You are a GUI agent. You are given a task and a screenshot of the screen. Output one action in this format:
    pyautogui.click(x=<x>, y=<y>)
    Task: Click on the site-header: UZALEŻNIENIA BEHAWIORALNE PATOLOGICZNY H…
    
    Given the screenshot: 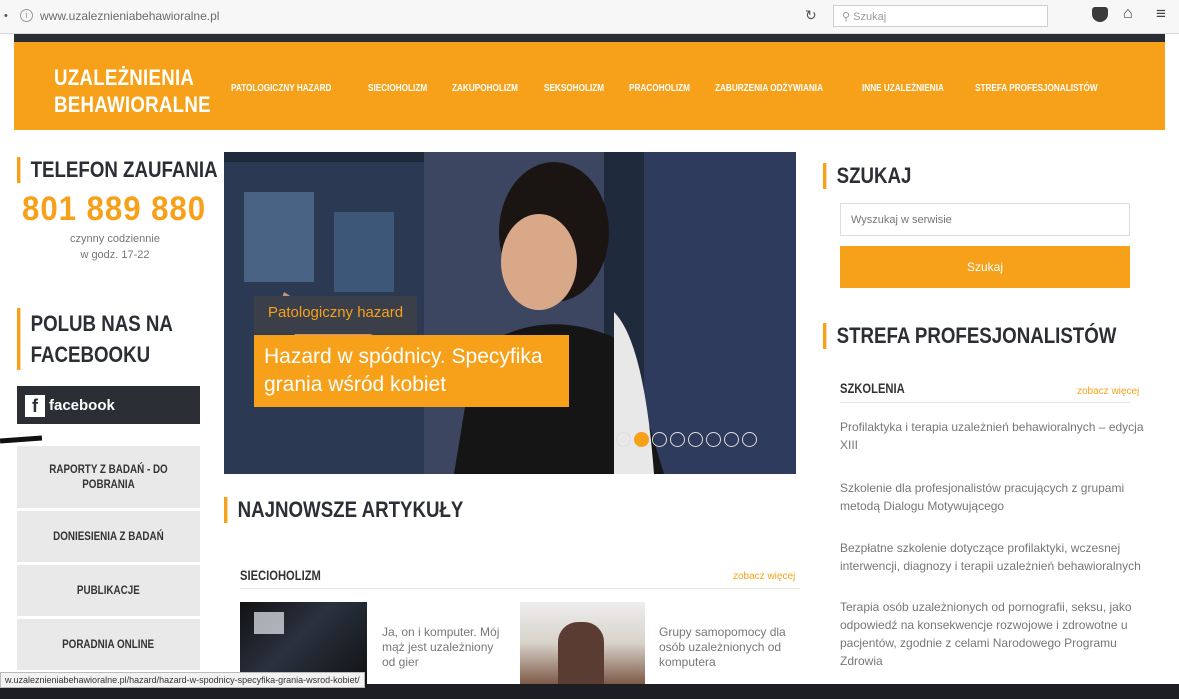 What is the action you would take?
    pyautogui.click(x=589, y=86)
    